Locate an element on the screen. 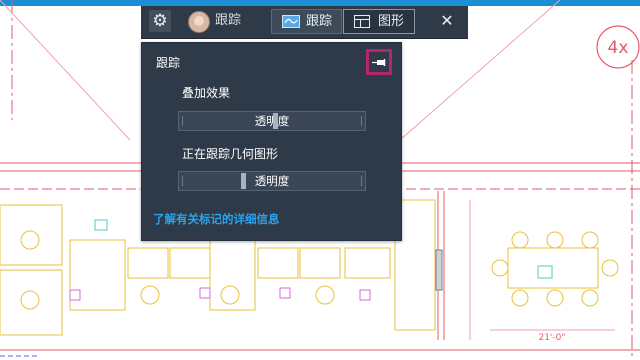  overlay-opacity-slider: 透明度 is located at coordinates (272, 121).